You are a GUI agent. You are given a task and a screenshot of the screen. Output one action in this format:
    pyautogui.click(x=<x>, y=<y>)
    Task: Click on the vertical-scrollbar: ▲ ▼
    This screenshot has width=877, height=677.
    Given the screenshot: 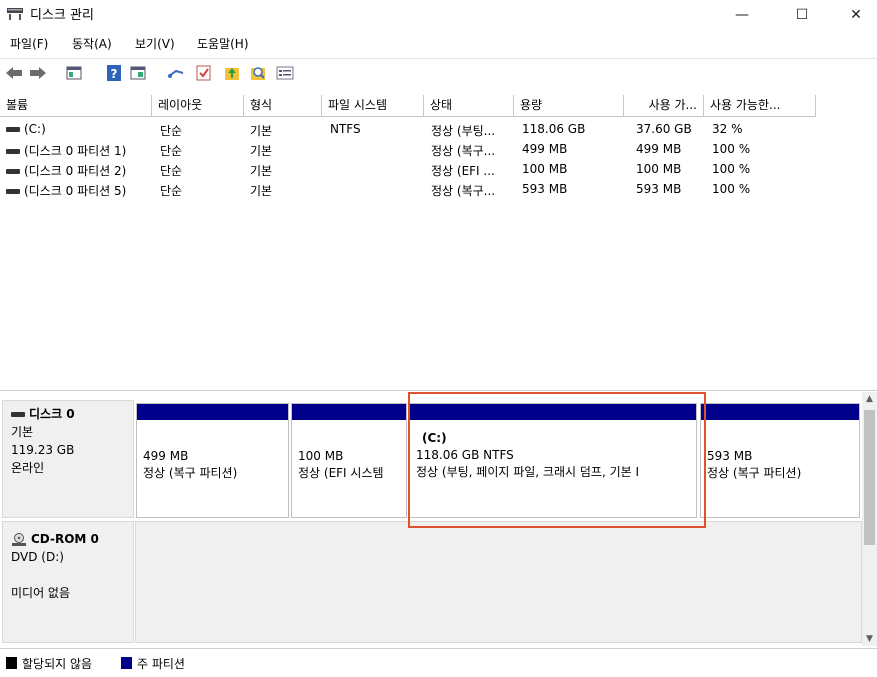 What is the action you would take?
    pyautogui.click(x=869, y=519)
    